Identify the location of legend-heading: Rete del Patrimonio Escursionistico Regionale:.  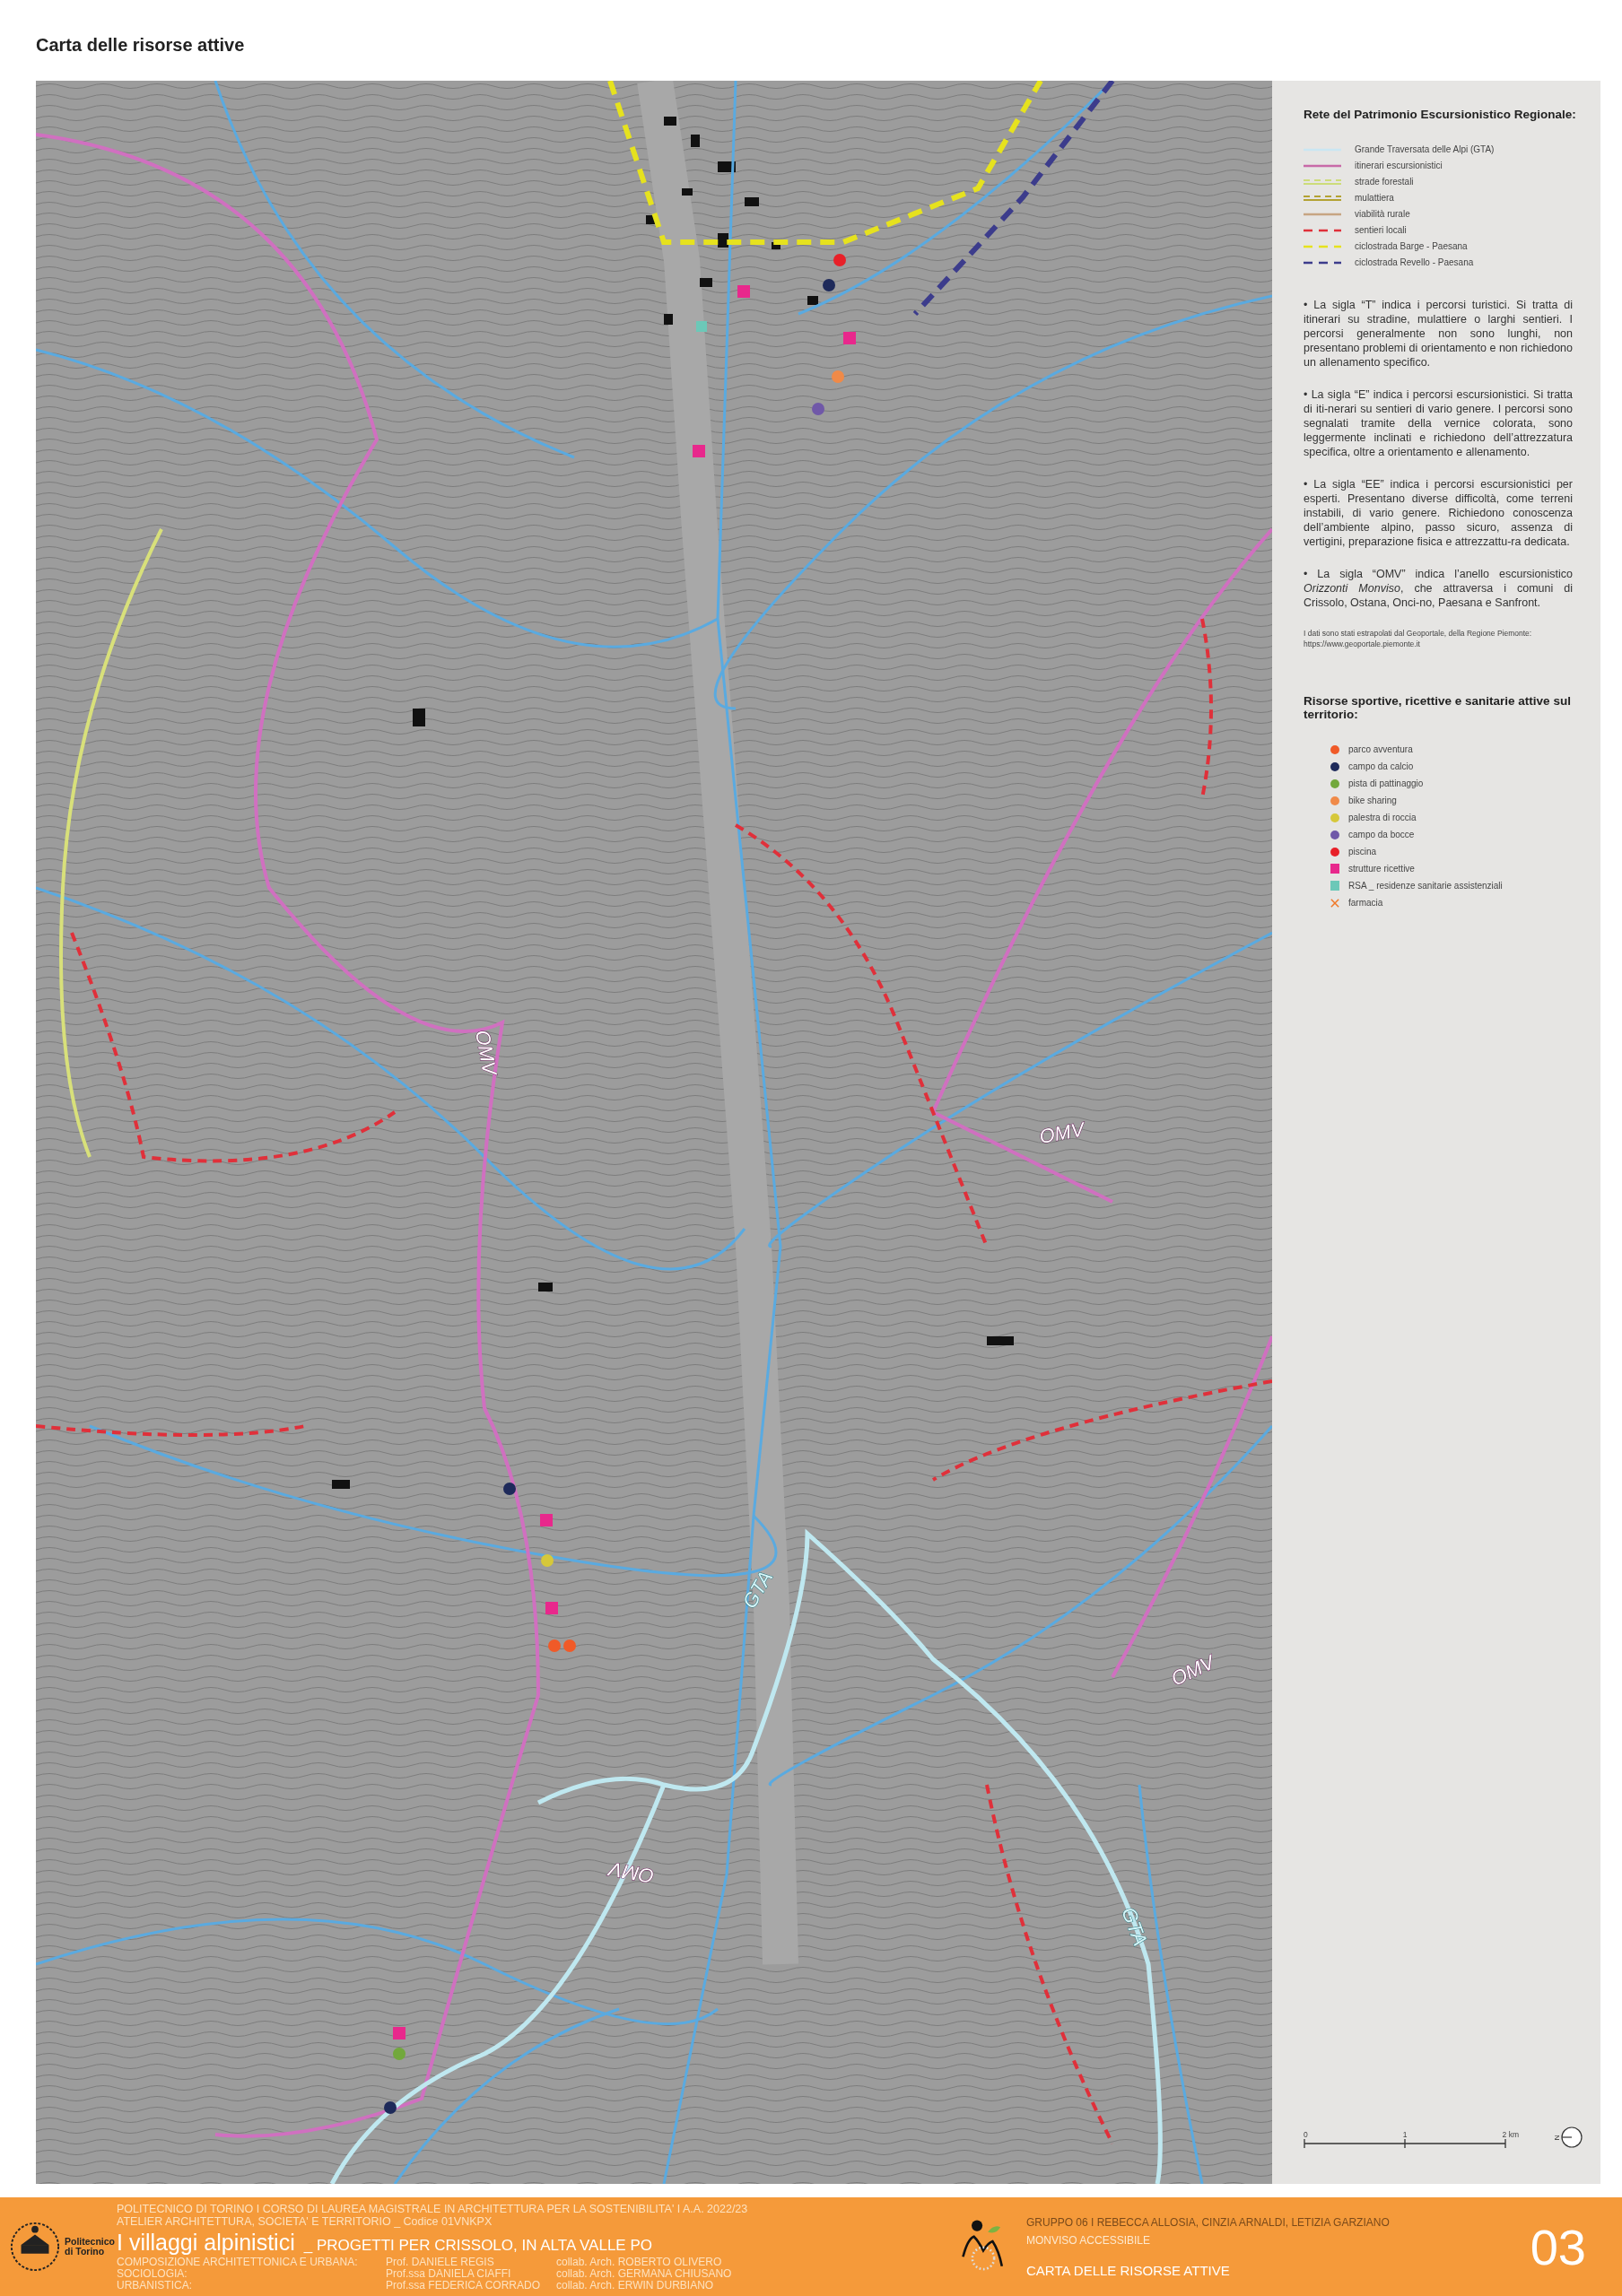
(1441, 114).